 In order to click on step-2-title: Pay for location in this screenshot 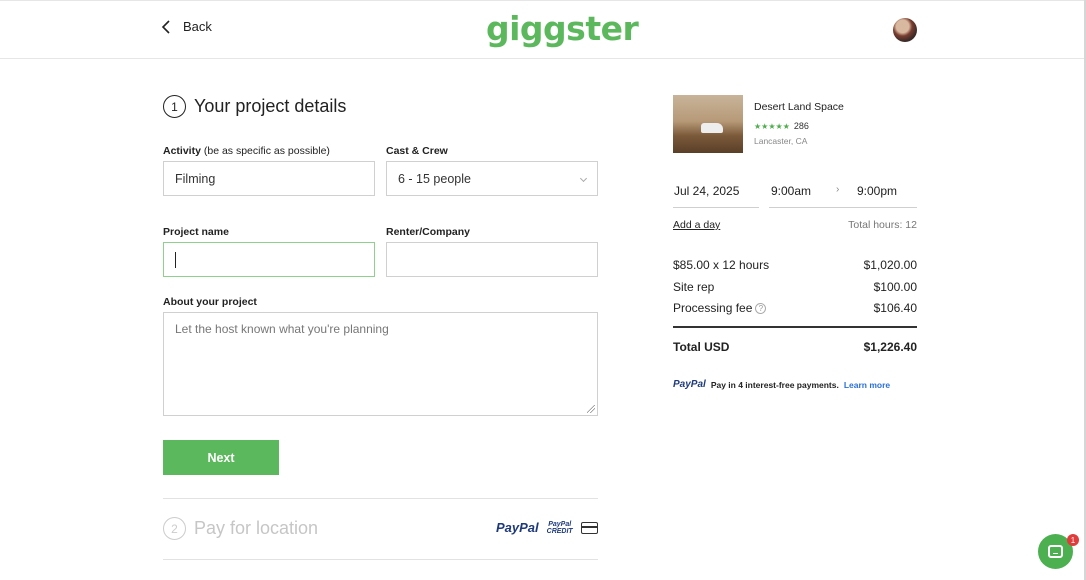, I will do `click(256, 528)`.